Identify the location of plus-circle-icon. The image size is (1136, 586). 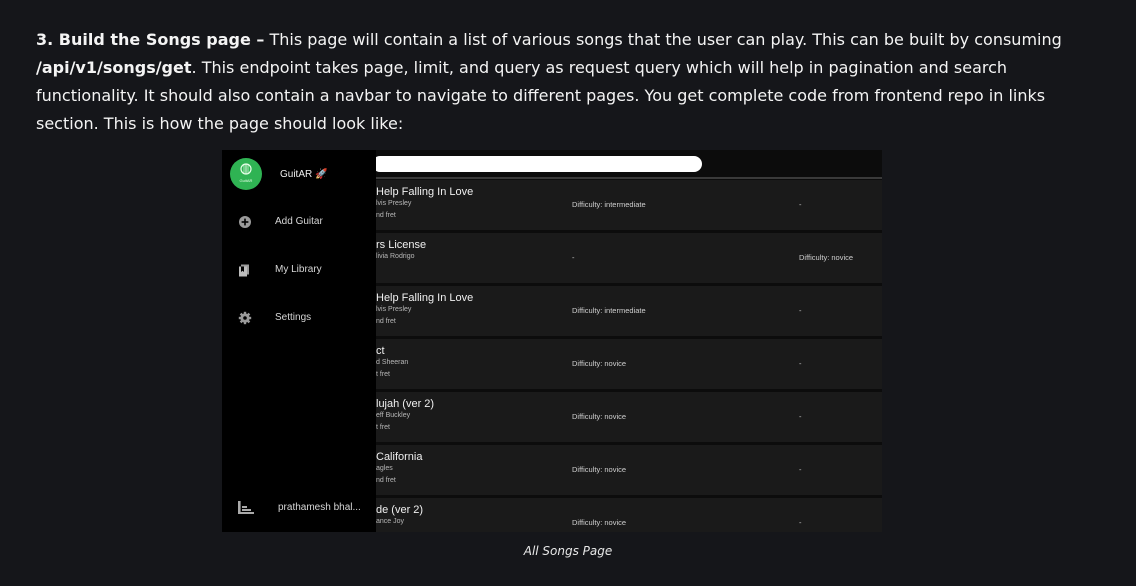
(245, 222).